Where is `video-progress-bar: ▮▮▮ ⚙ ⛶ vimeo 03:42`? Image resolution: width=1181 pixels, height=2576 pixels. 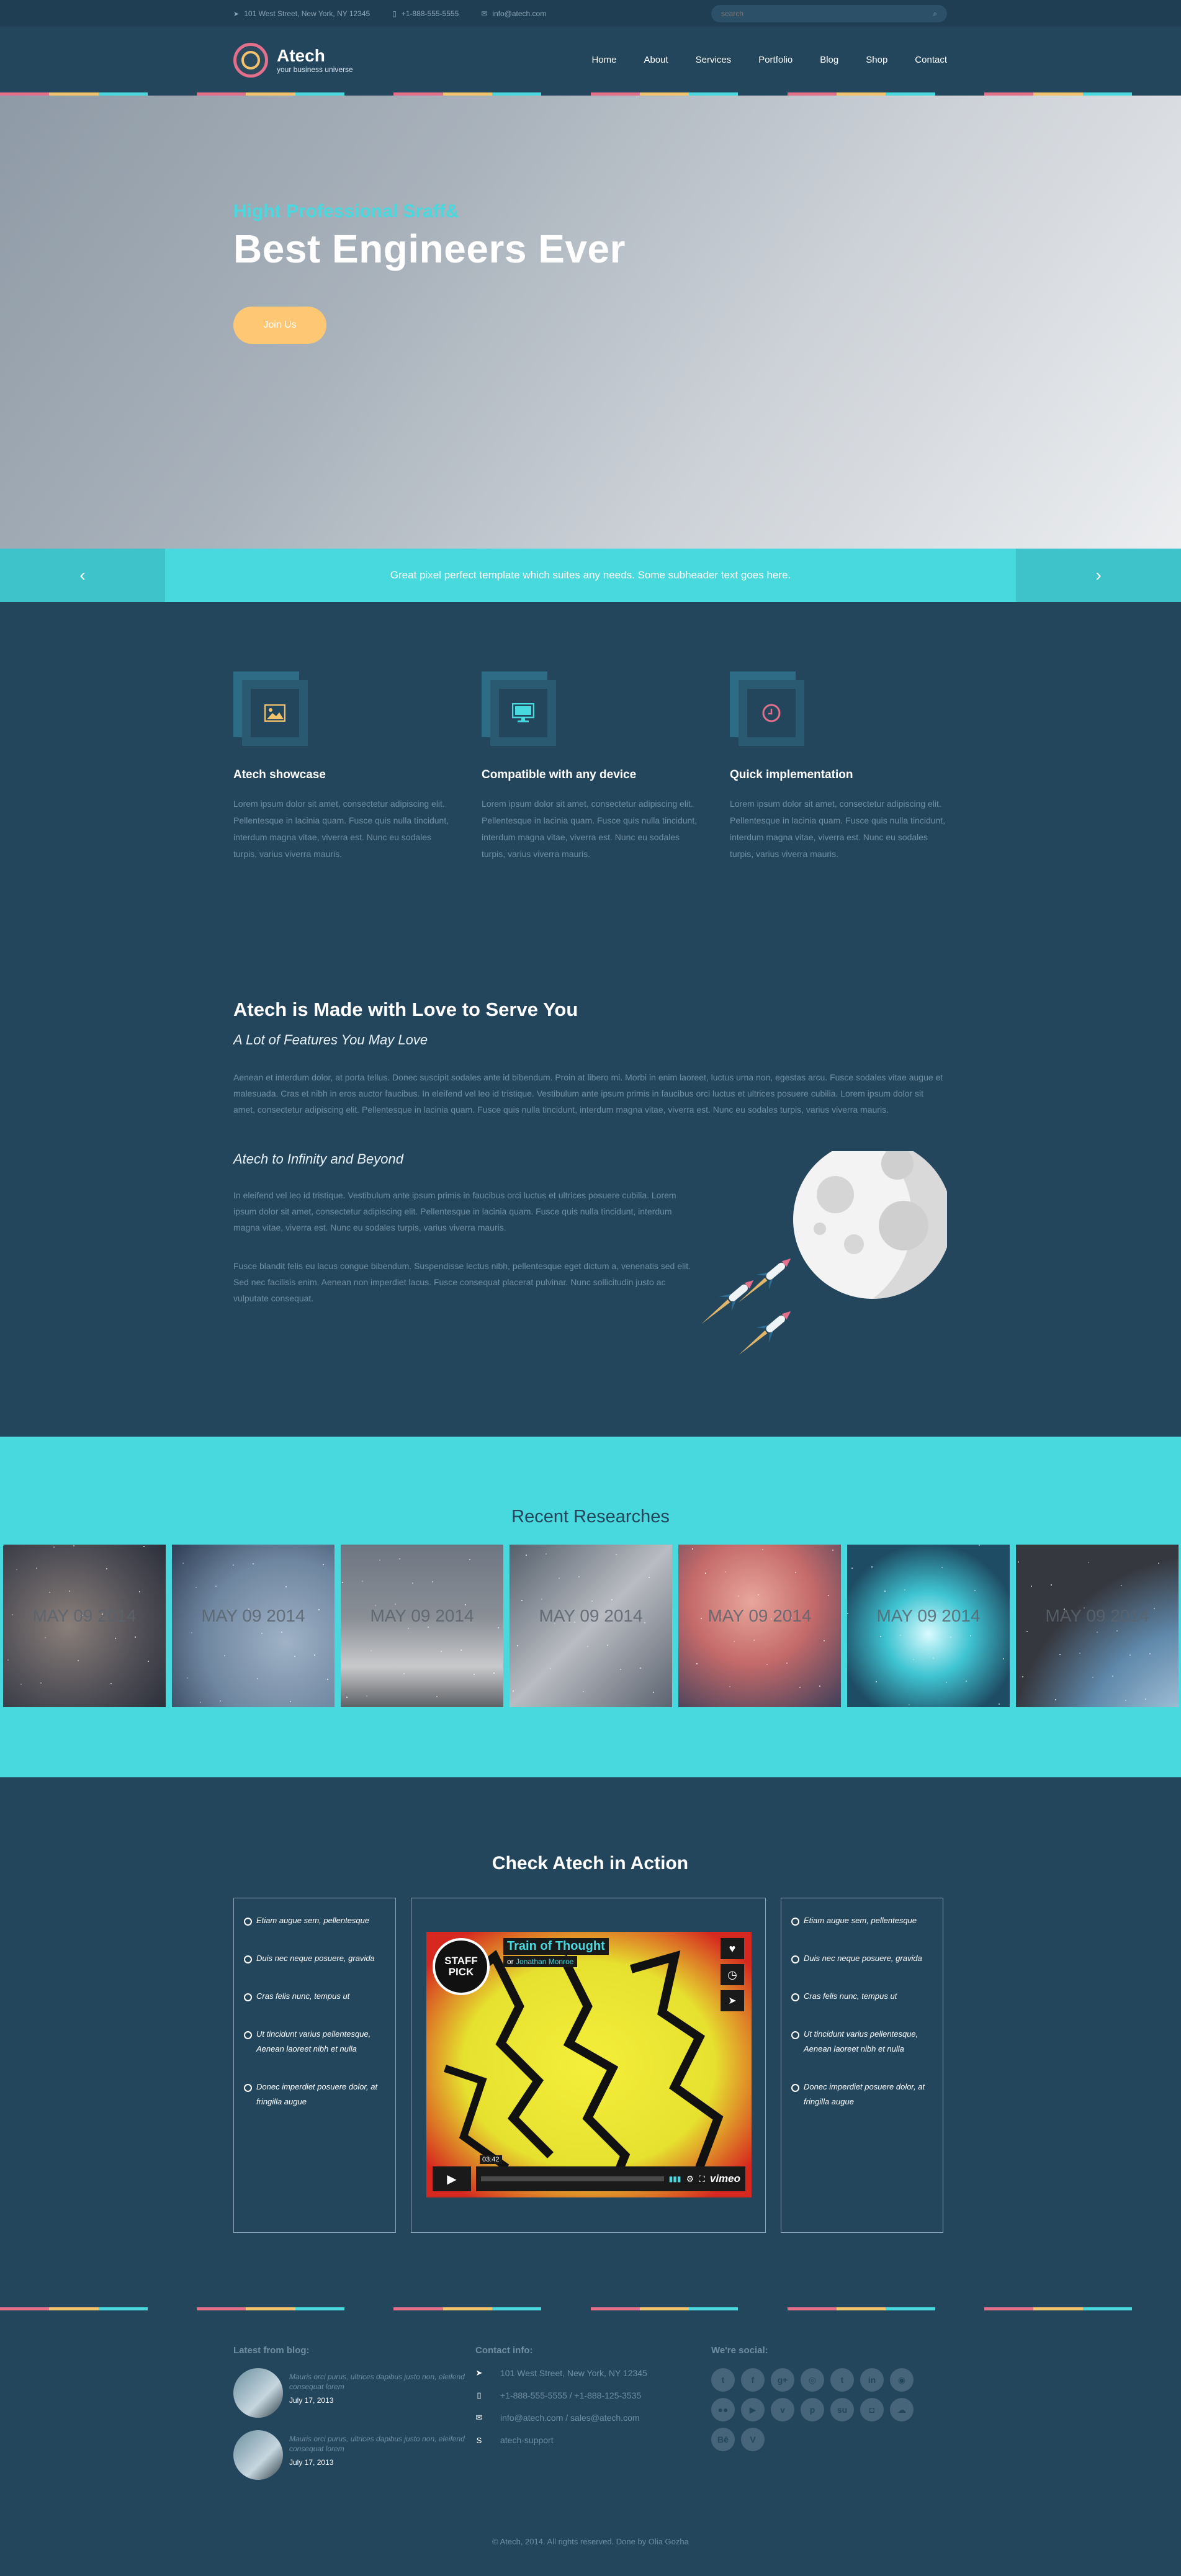 video-progress-bar: ▮▮▮ ⚙ ⛶ vimeo 03:42 is located at coordinates (610, 2173).